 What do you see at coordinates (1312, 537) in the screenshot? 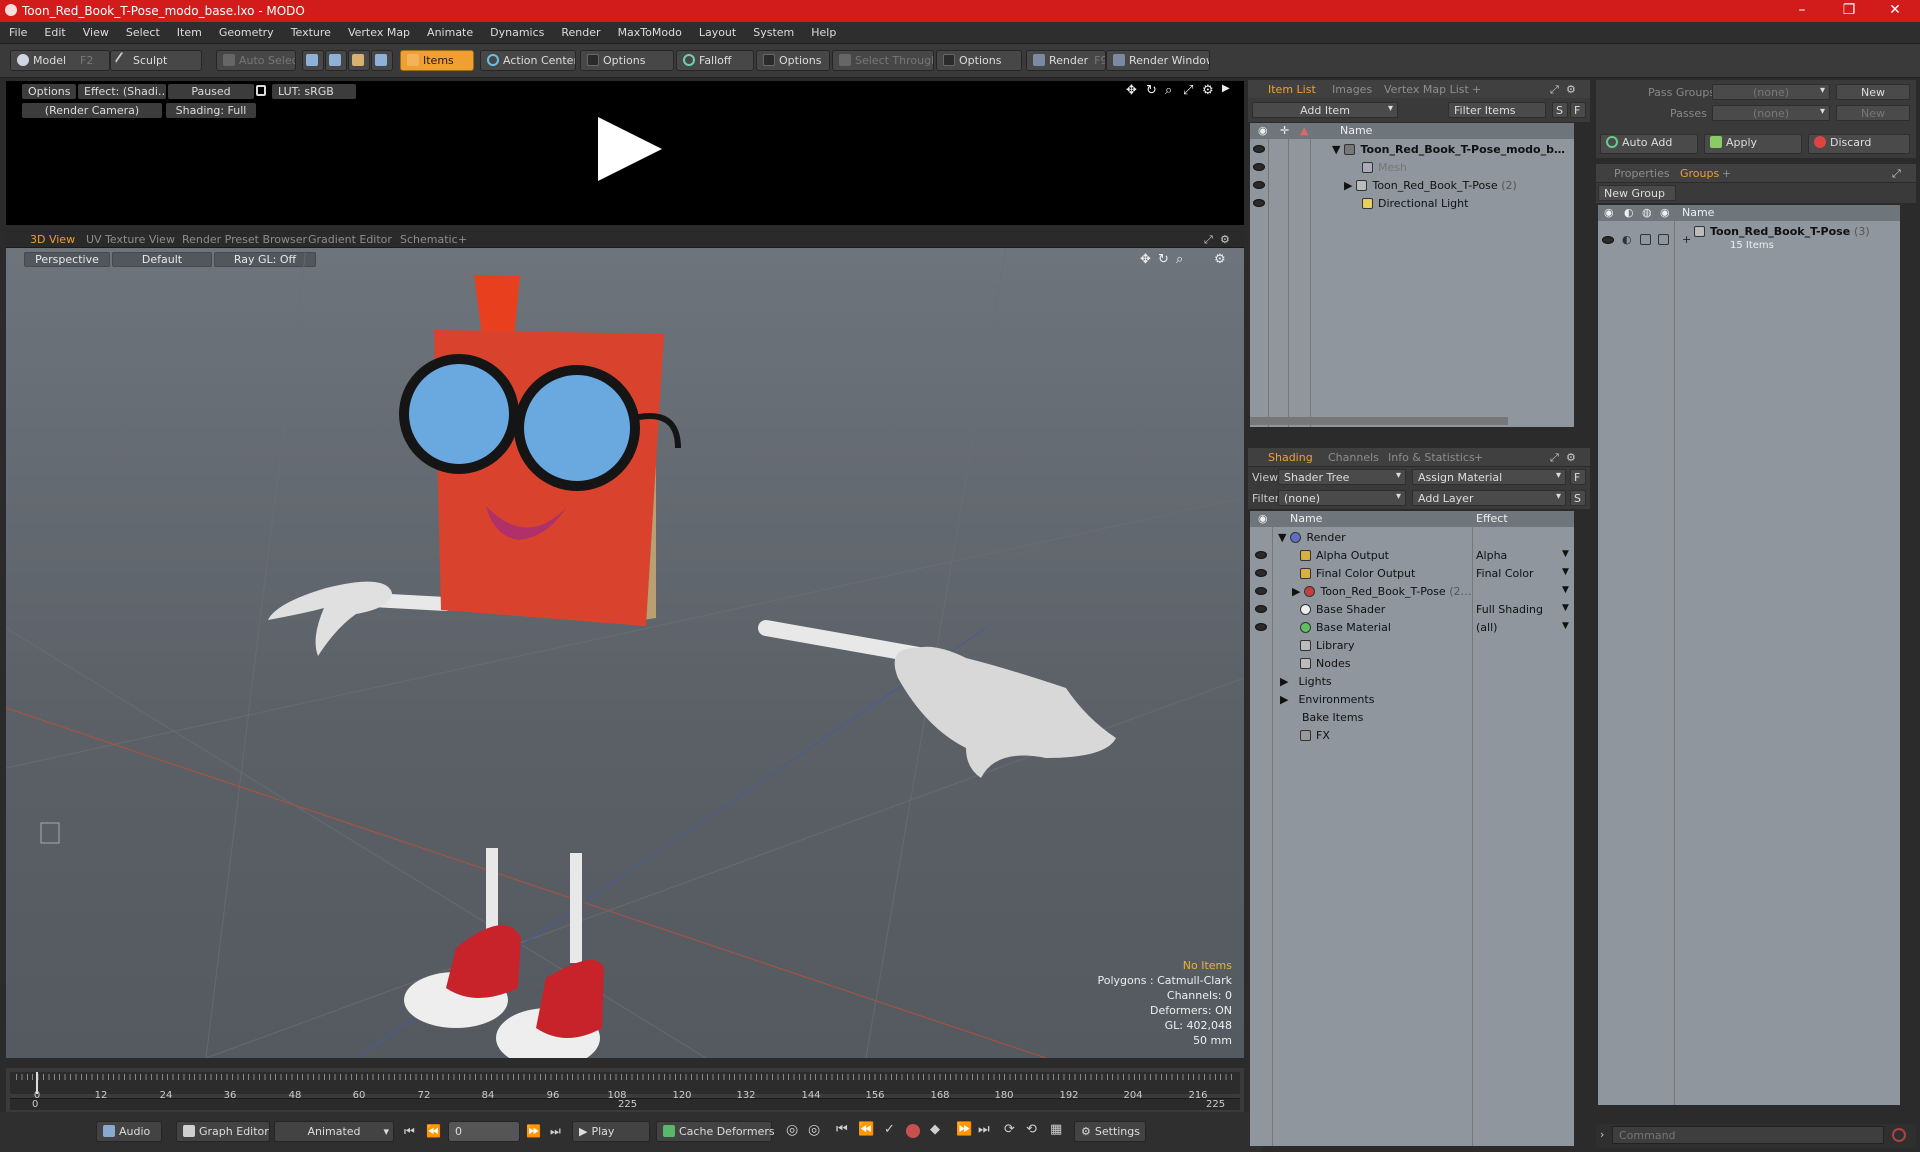
I see `shader-row-render: ▼ Render` at bounding box center [1312, 537].